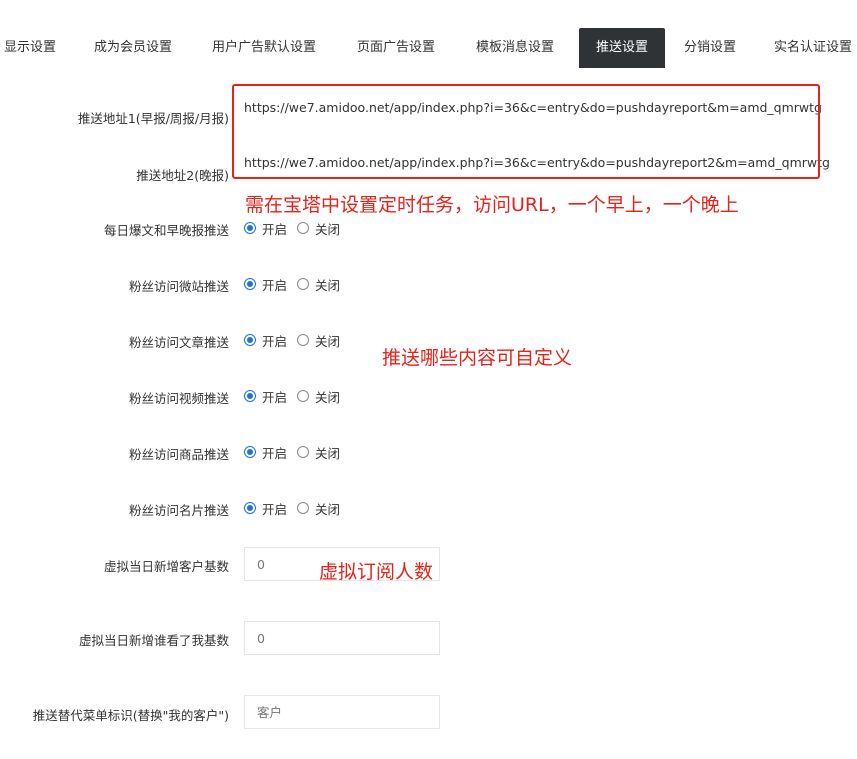  I want to click on custom-content-annotation: 推送哪些内容可自定义, so click(477, 358).